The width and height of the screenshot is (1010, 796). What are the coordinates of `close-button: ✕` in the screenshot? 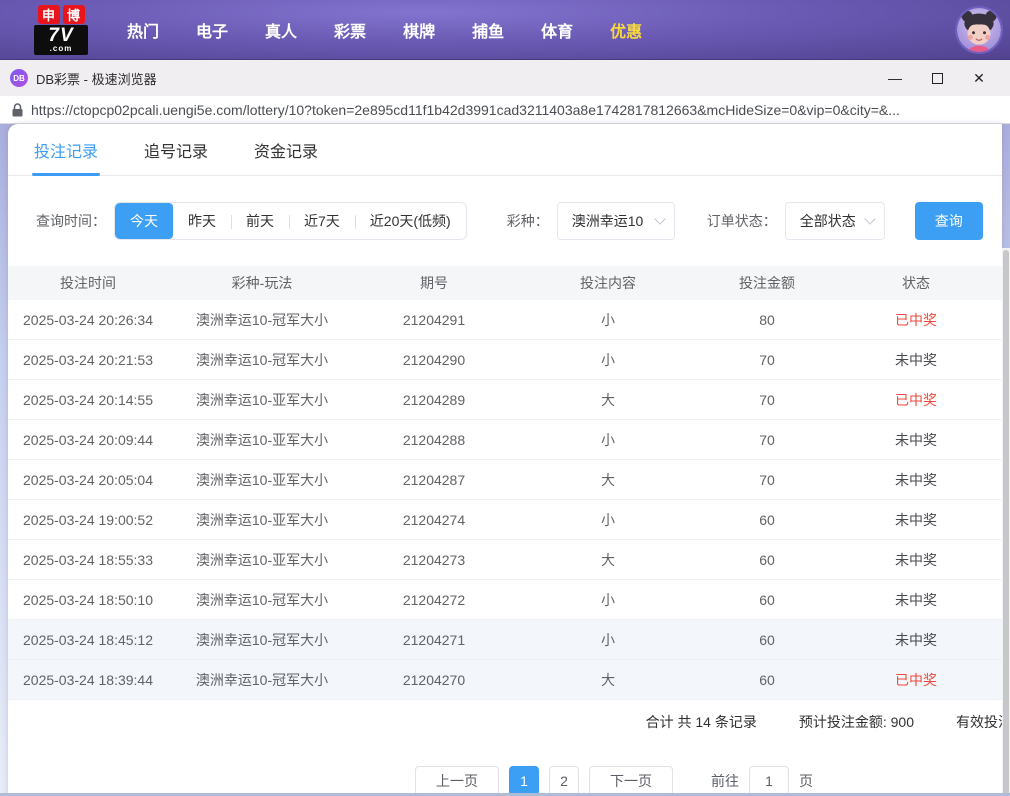 It's located at (979, 78).